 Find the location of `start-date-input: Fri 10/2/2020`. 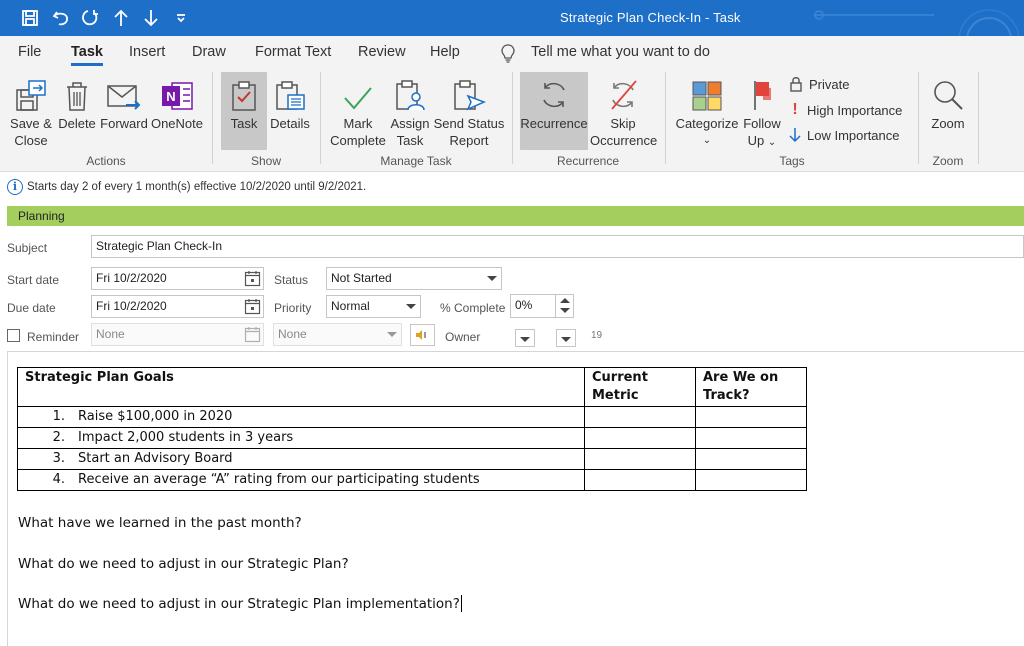

start-date-input: Fri 10/2/2020 is located at coordinates (177, 278).